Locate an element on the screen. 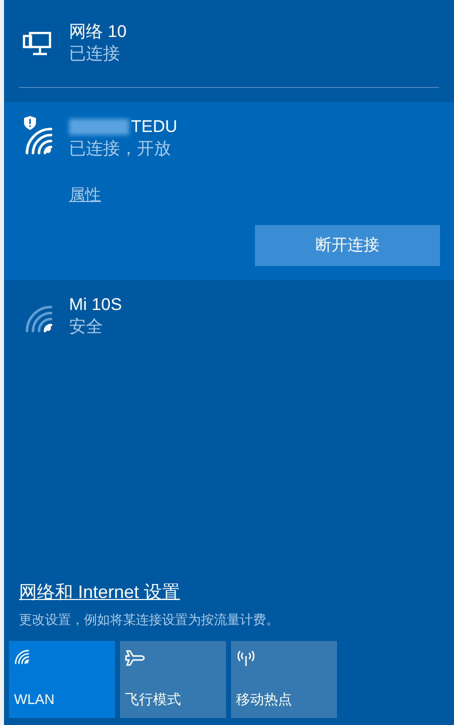 This screenshot has width=454, height=725. network-name: TEDU is located at coordinates (154, 127).